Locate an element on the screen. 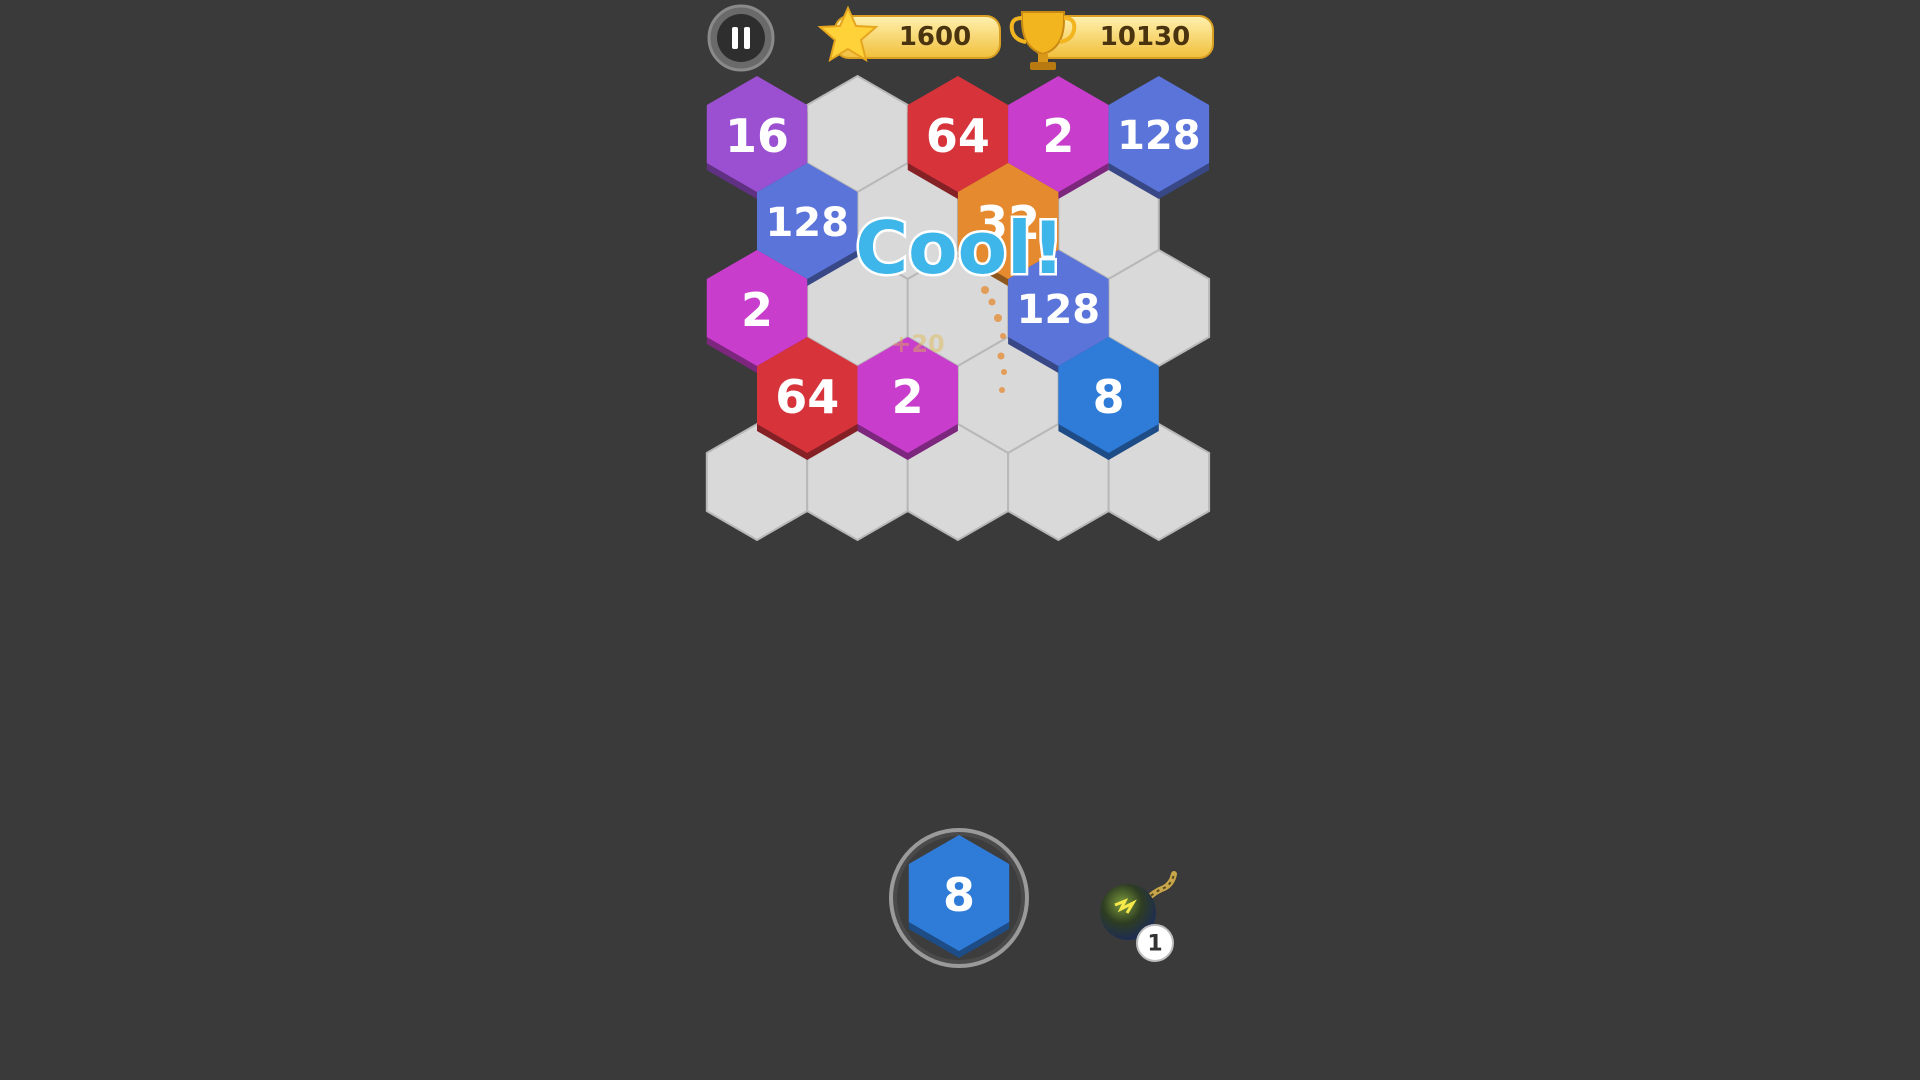  cool-popup: Cool! is located at coordinates (959, 248).